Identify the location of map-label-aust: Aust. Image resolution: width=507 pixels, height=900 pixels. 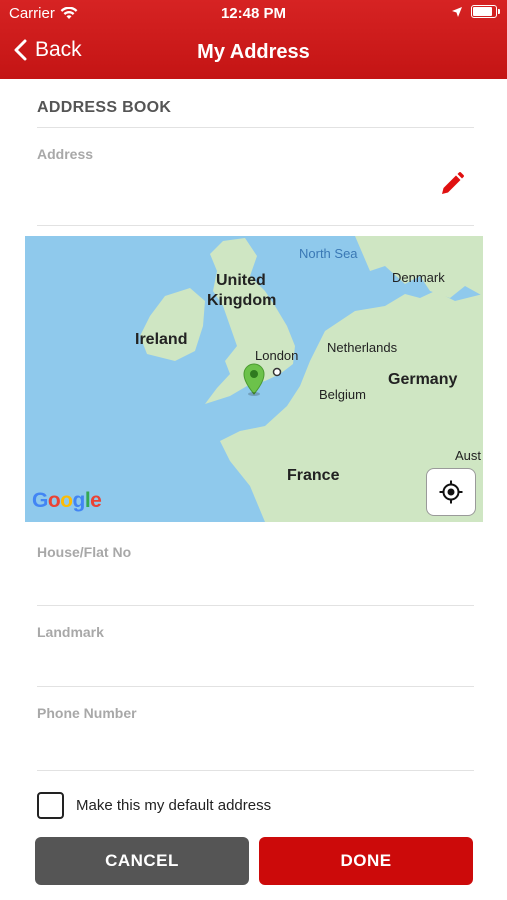
(468, 455).